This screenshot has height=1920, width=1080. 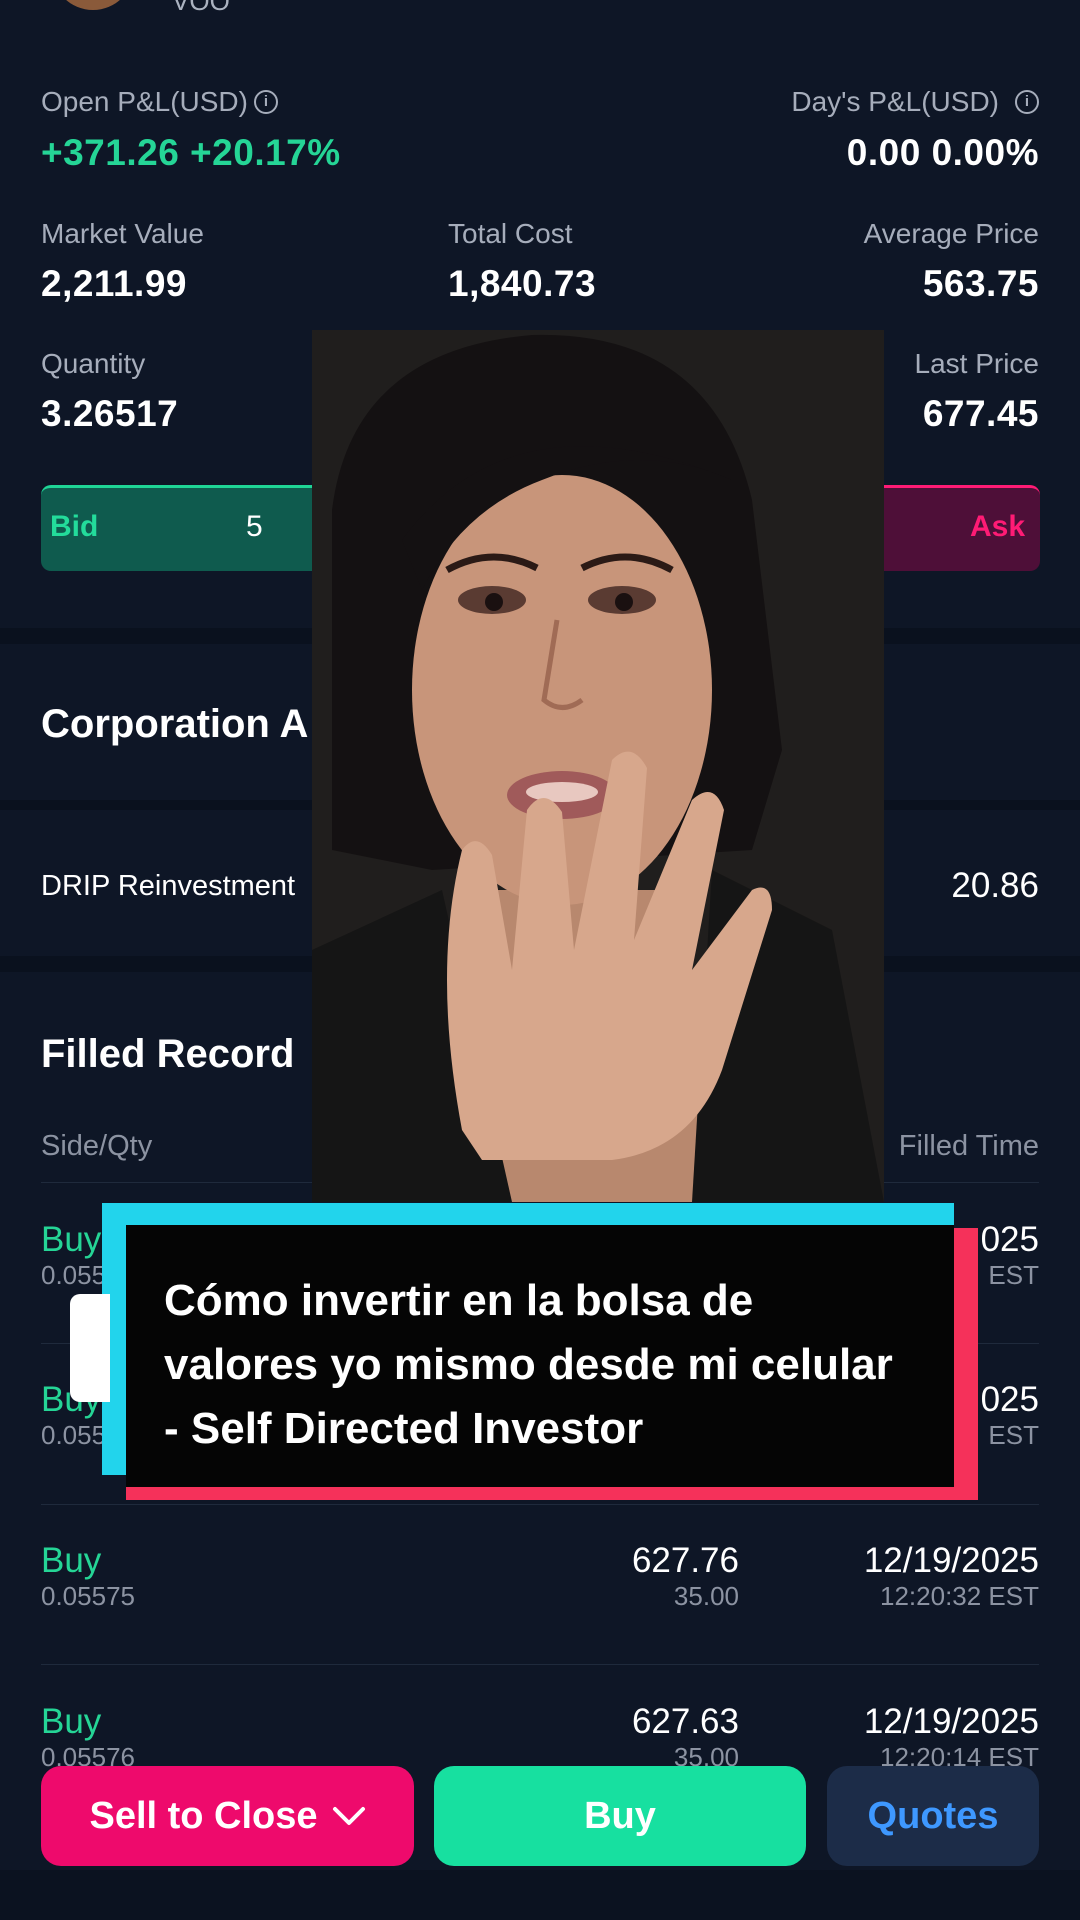 What do you see at coordinates (254, 526) in the screenshot?
I see `bid-size: 5` at bounding box center [254, 526].